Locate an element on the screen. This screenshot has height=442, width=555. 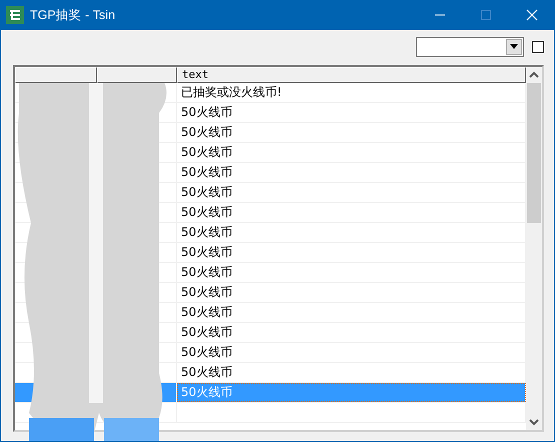
dropdown is located at coordinates (470, 46).